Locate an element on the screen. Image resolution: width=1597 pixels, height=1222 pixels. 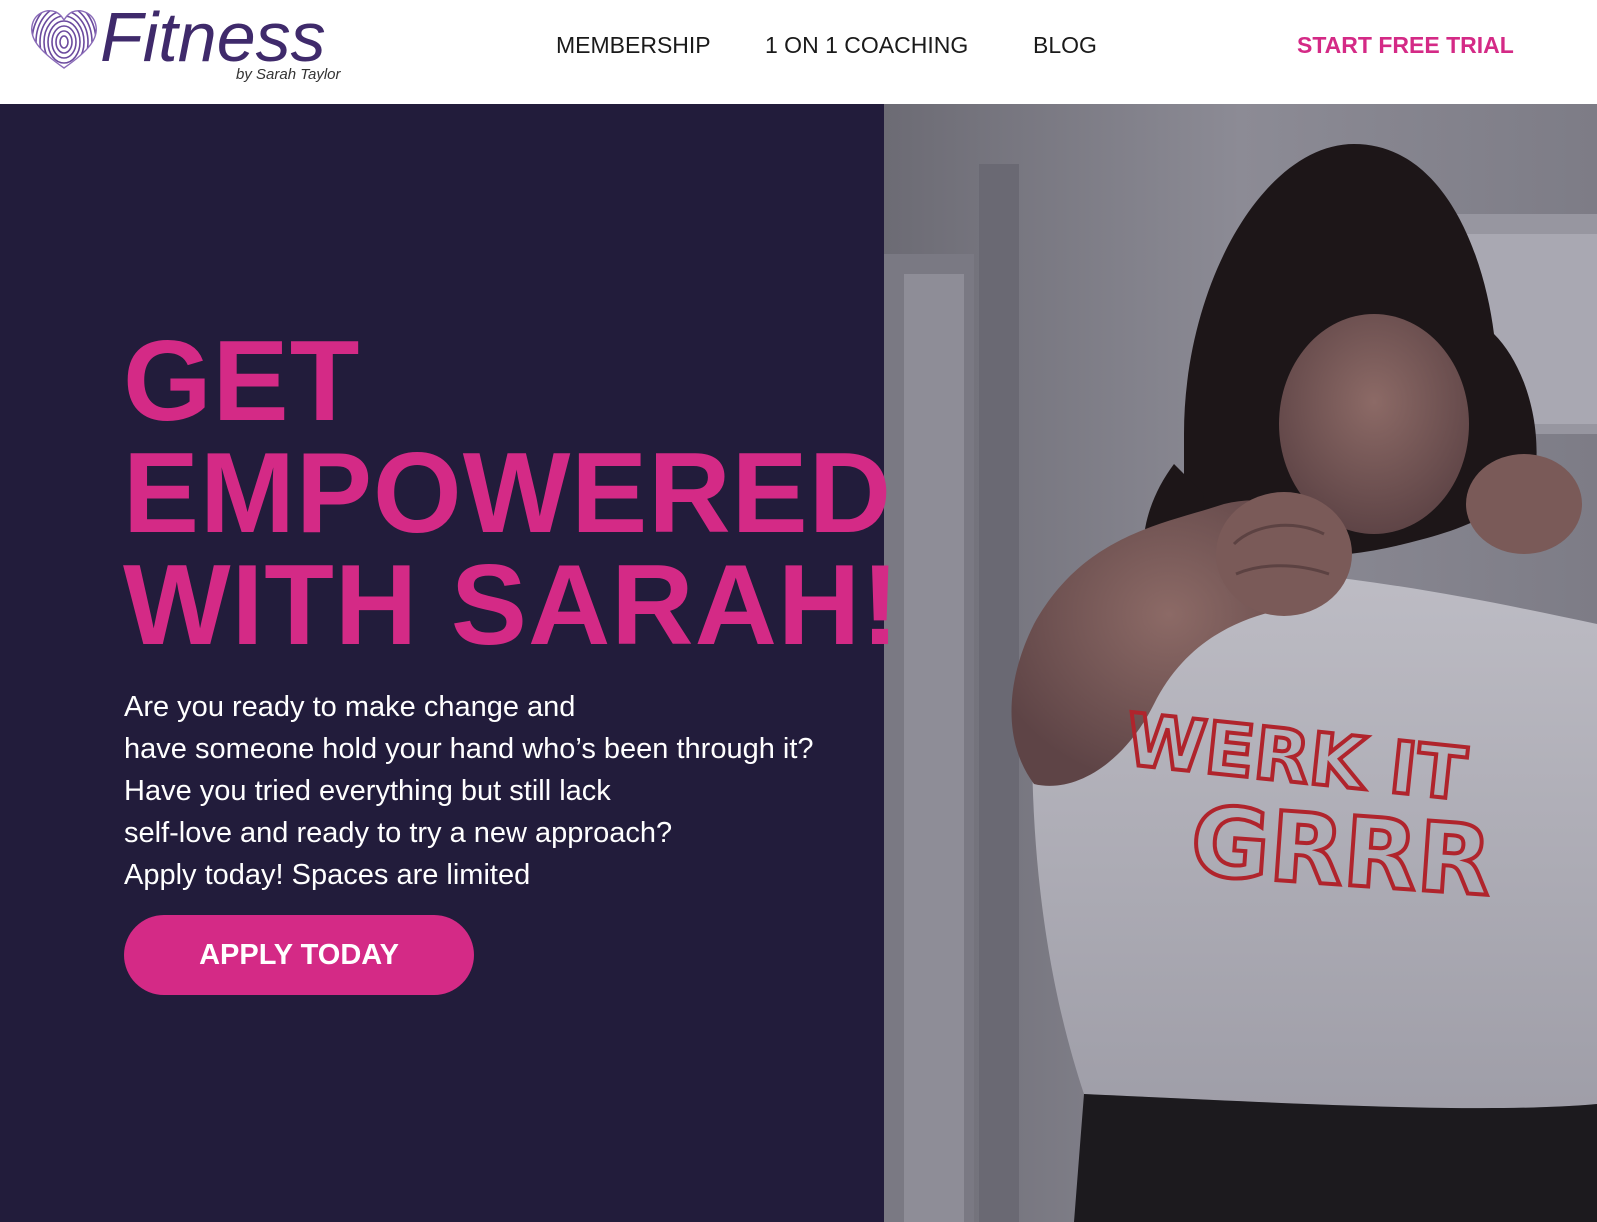
headline-line-2: EMPOWERED is located at coordinates (508, 493).